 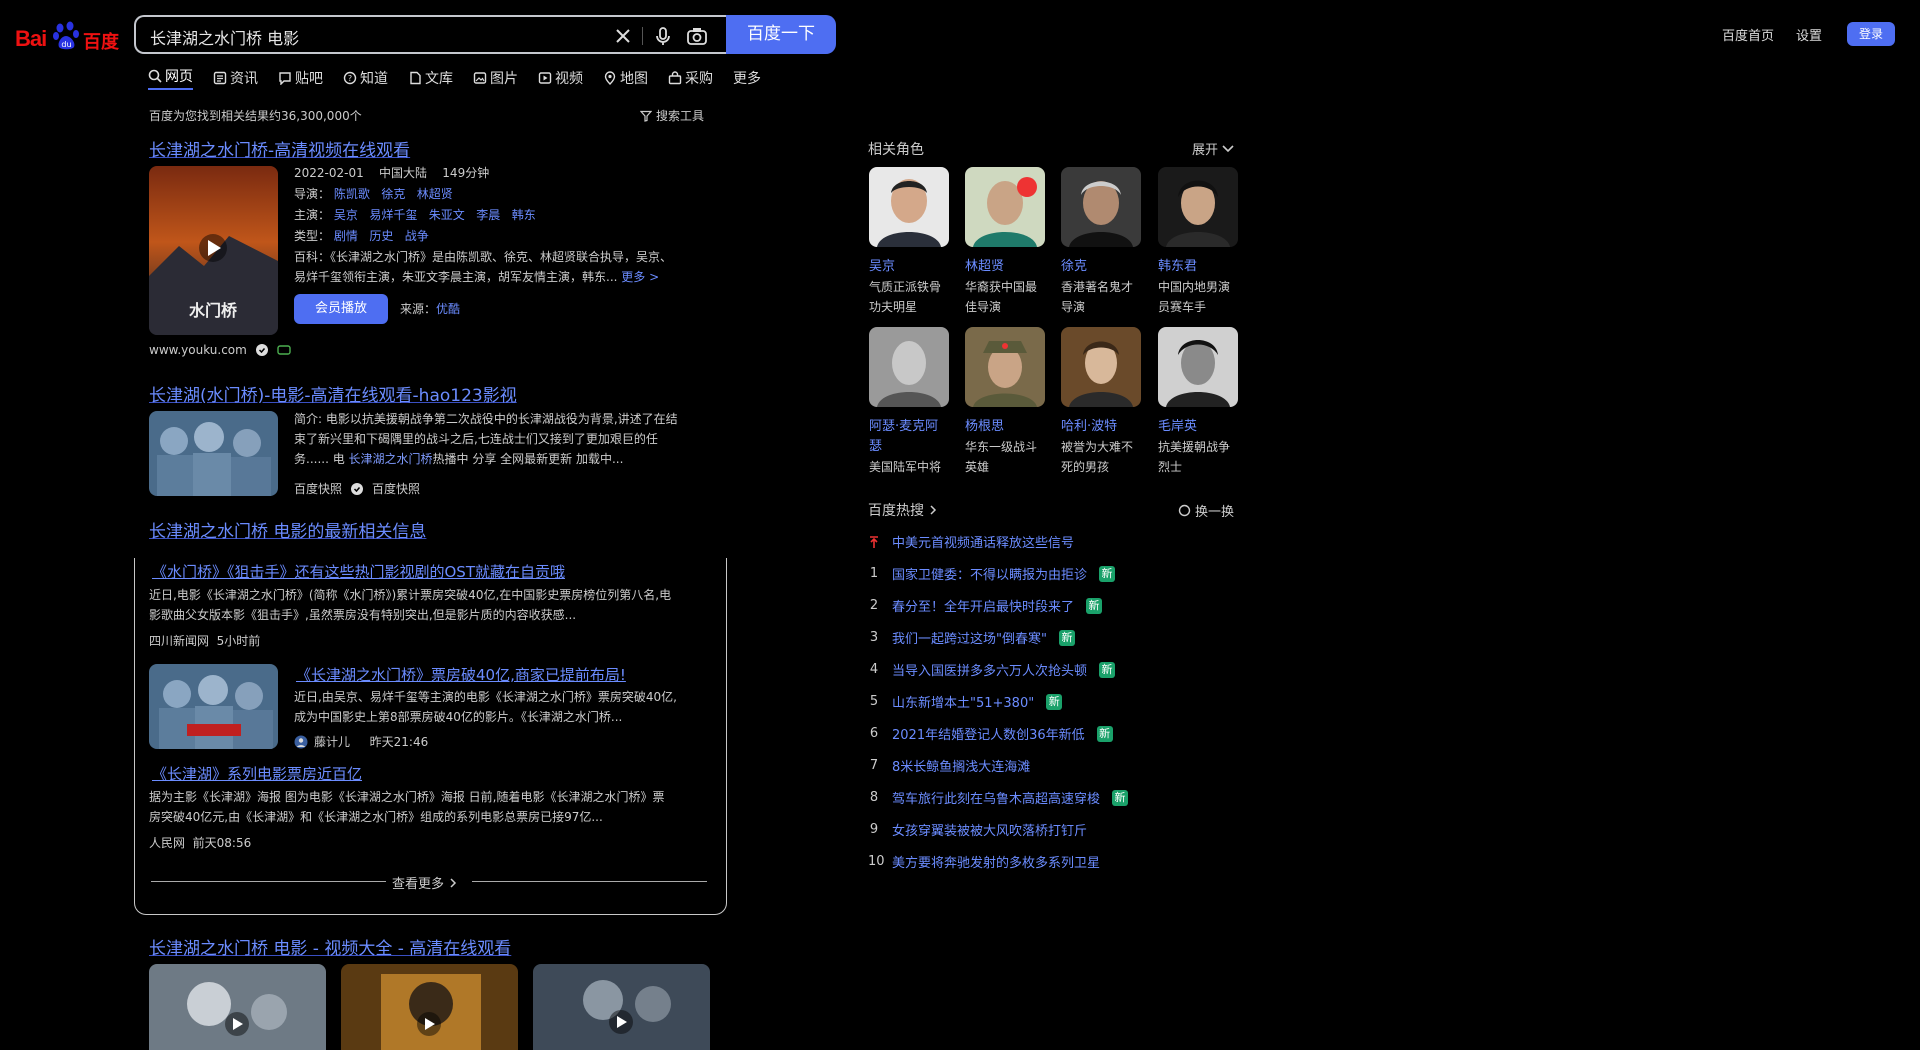 What do you see at coordinates (903, 510) in the screenshot?
I see `hotlist-title: 百度热搜` at bounding box center [903, 510].